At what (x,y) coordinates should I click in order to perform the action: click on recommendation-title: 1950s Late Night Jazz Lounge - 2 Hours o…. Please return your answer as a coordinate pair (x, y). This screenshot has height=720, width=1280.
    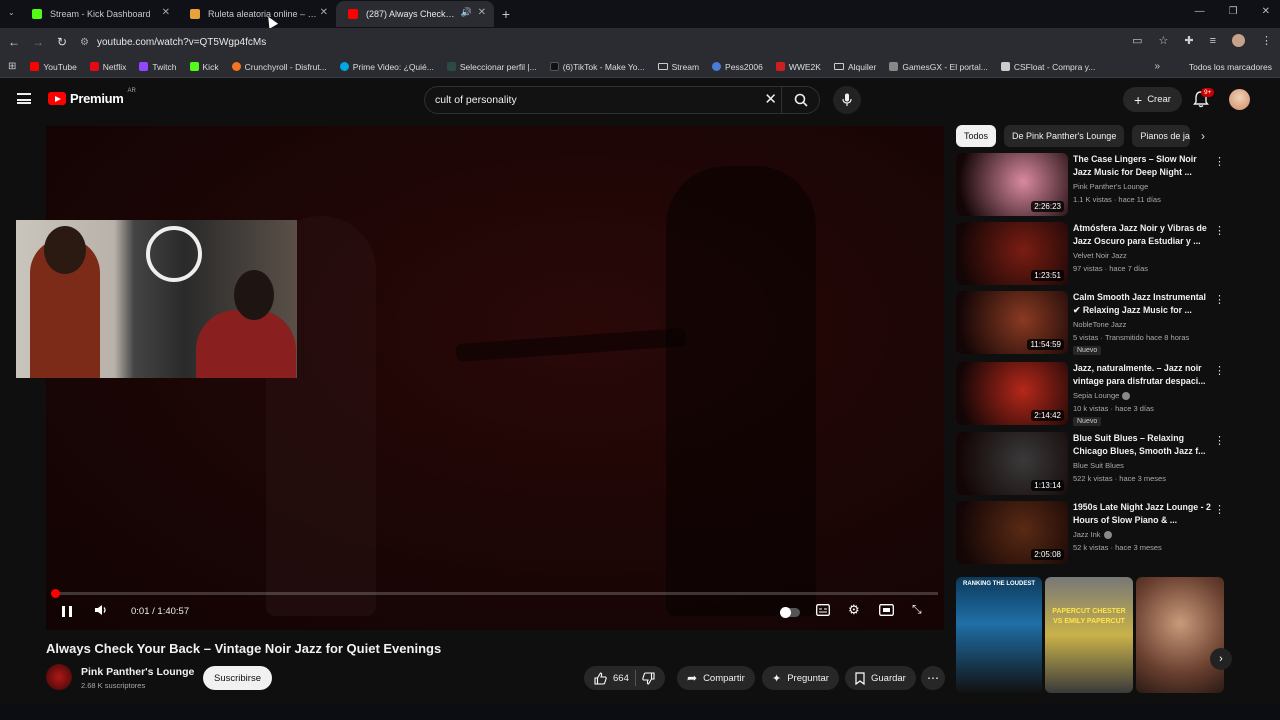
    Looking at the image, I should click on (1143, 514).